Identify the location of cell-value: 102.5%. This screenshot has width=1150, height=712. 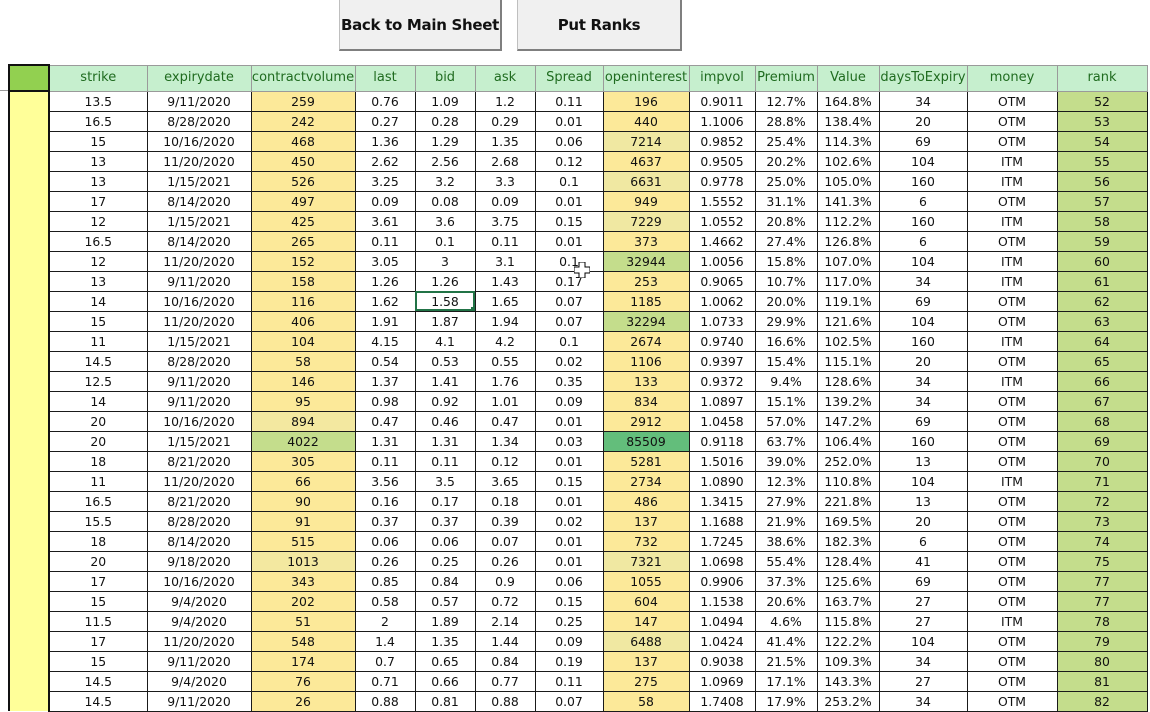
(848, 341).